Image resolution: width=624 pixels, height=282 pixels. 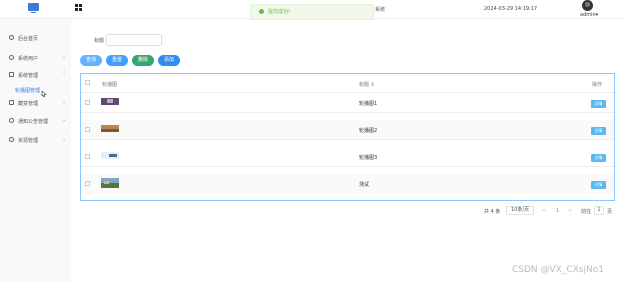 What do you see at coordinates (11, 139) in the screenshot?
I see `settings-icon` at bounding box center [11, 139].